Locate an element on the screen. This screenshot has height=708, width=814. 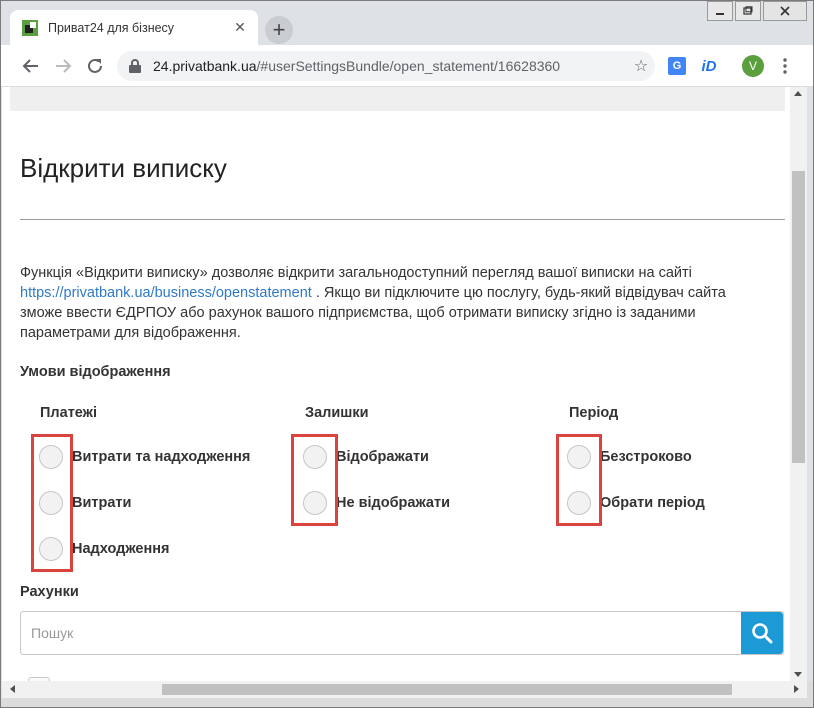
arrow-left-icon is located at coordinates (30, 65).